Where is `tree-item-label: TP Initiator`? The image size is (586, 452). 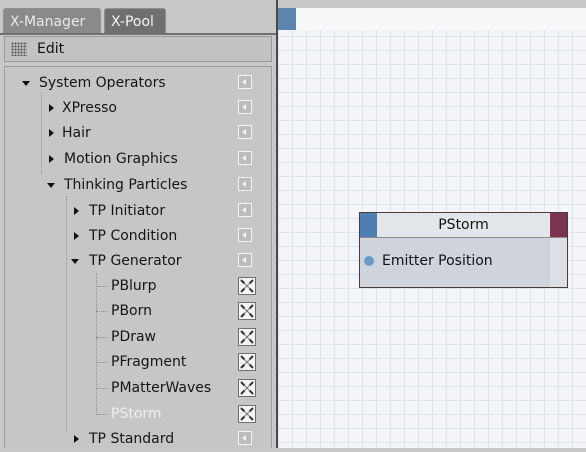
tree-item-label: TP Initiator is located at coordinates (127, 211).